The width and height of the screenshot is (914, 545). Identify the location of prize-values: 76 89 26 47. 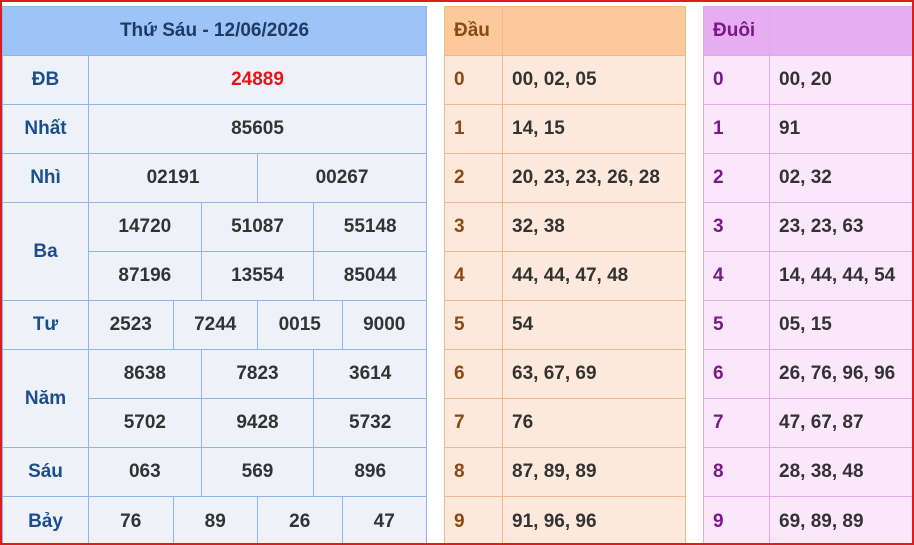
(257, 521).